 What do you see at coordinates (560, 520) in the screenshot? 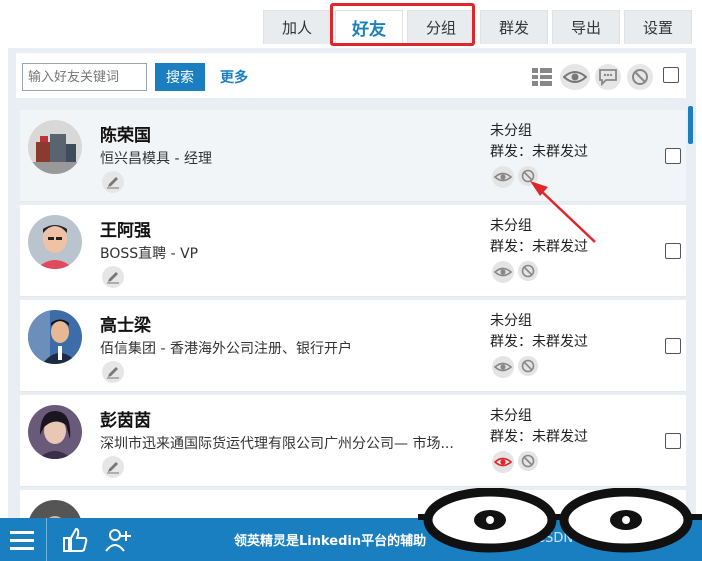
I see `glasses-overlay` at bounding box center [560, 520].